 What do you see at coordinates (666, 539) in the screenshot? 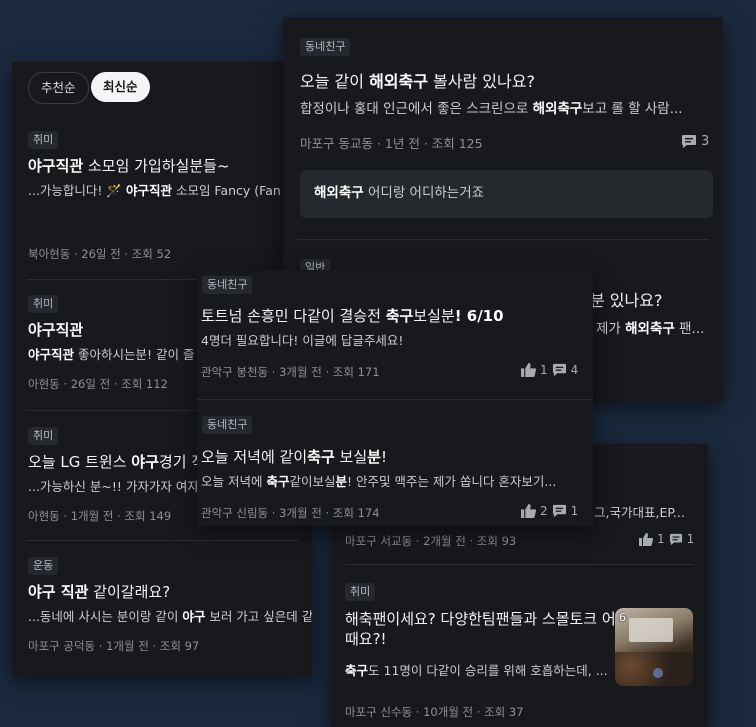
I see `post-stats: 1 1` at bounding box center [666, 539].